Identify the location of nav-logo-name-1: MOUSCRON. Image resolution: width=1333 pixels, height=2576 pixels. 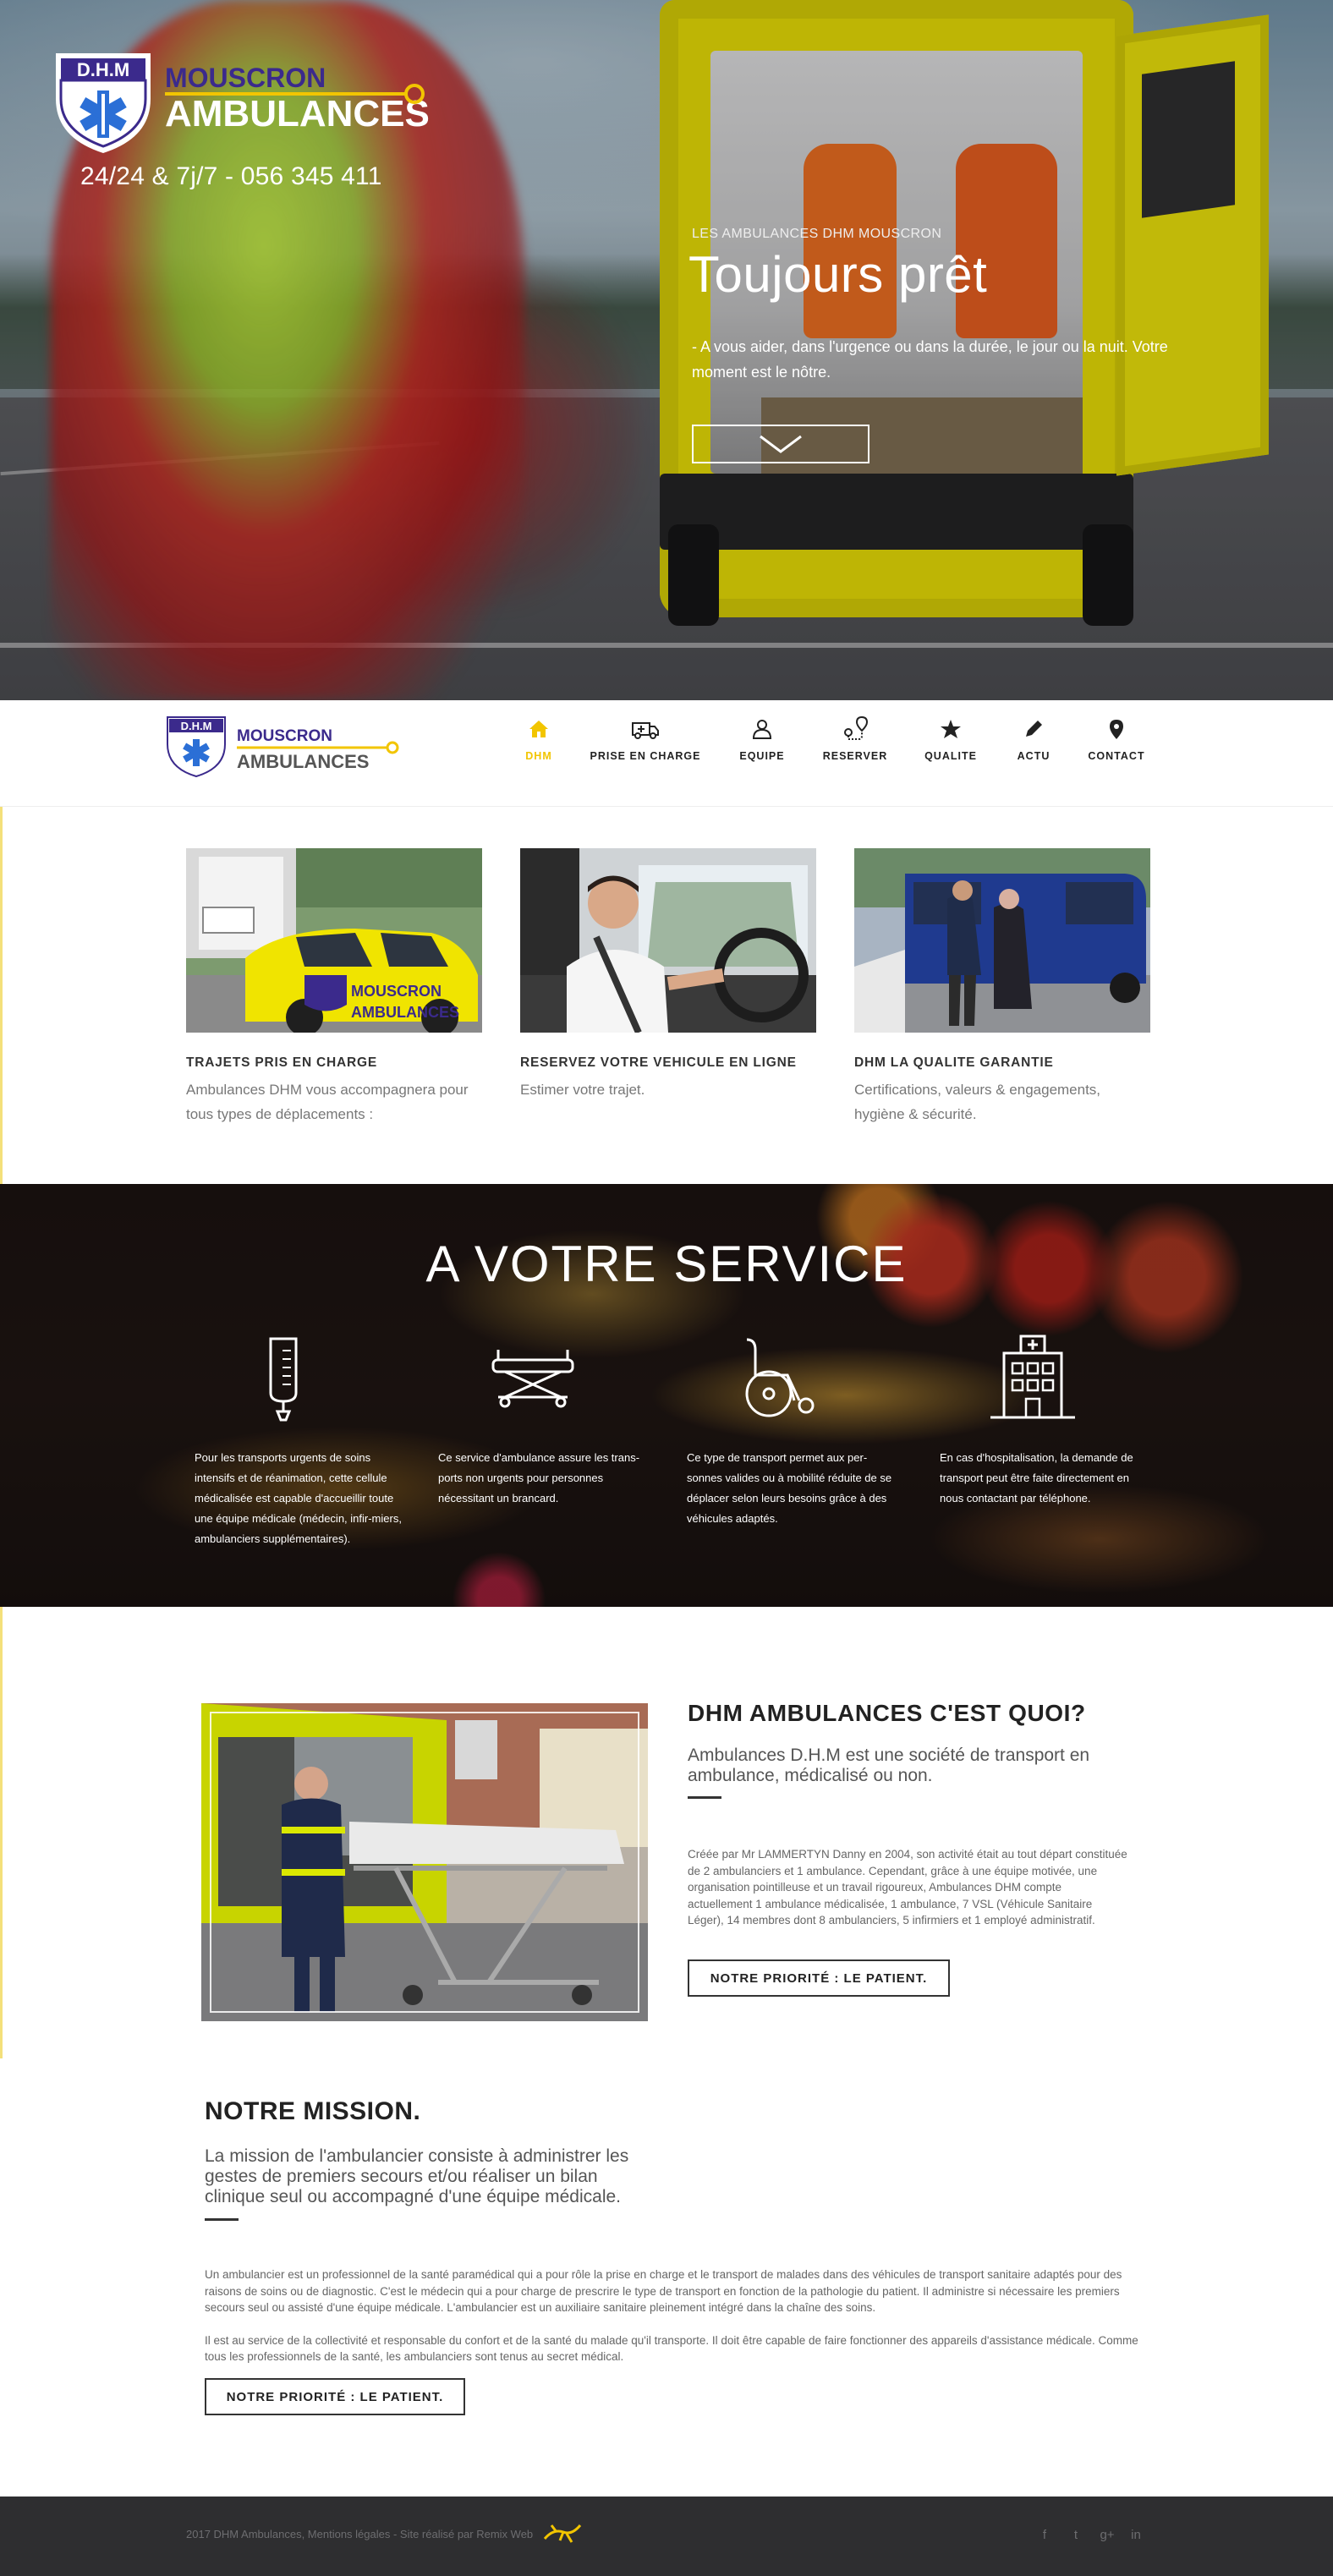
(284, 736).